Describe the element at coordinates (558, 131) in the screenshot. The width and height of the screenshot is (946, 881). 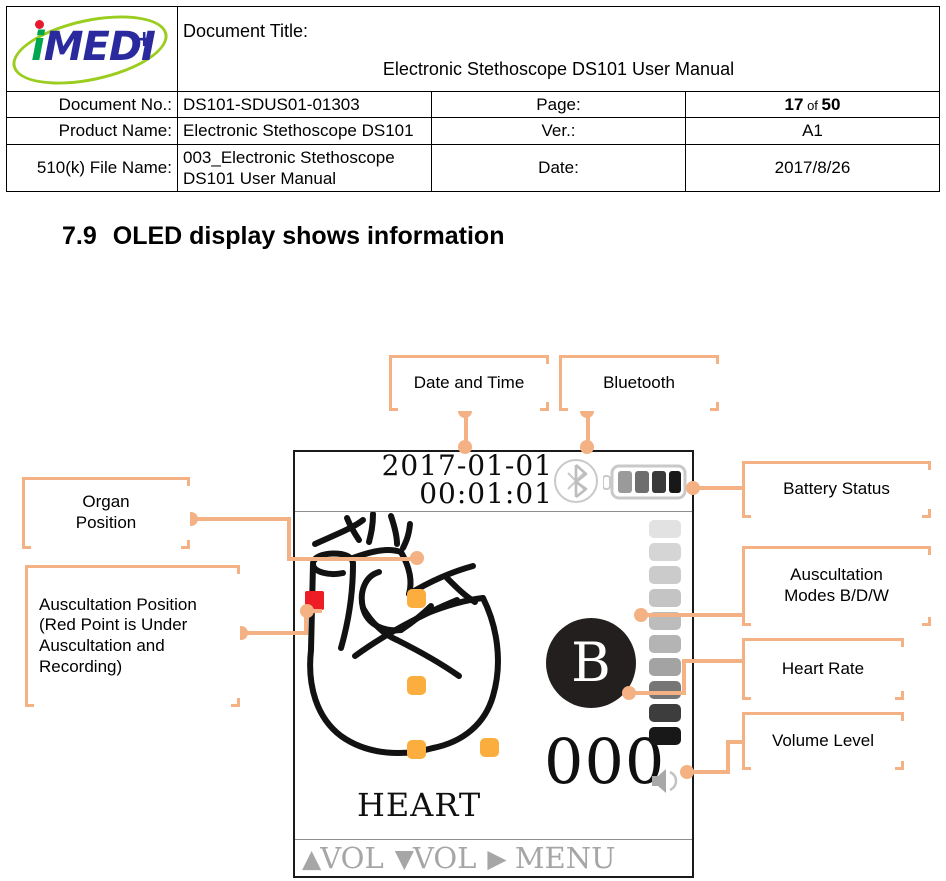
I see `version-label: Ver.:` at that location.